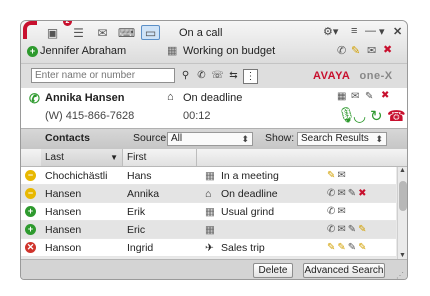 The width and height of the screenshot is (430, 296). Describe the element at coordinates (151, 138) in the screenshot. I see `source-label: Source:` at that location.